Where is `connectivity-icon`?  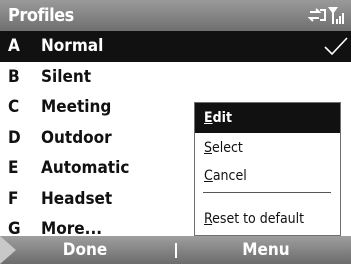 connectivity-icon is located at coordinates (316, 15).